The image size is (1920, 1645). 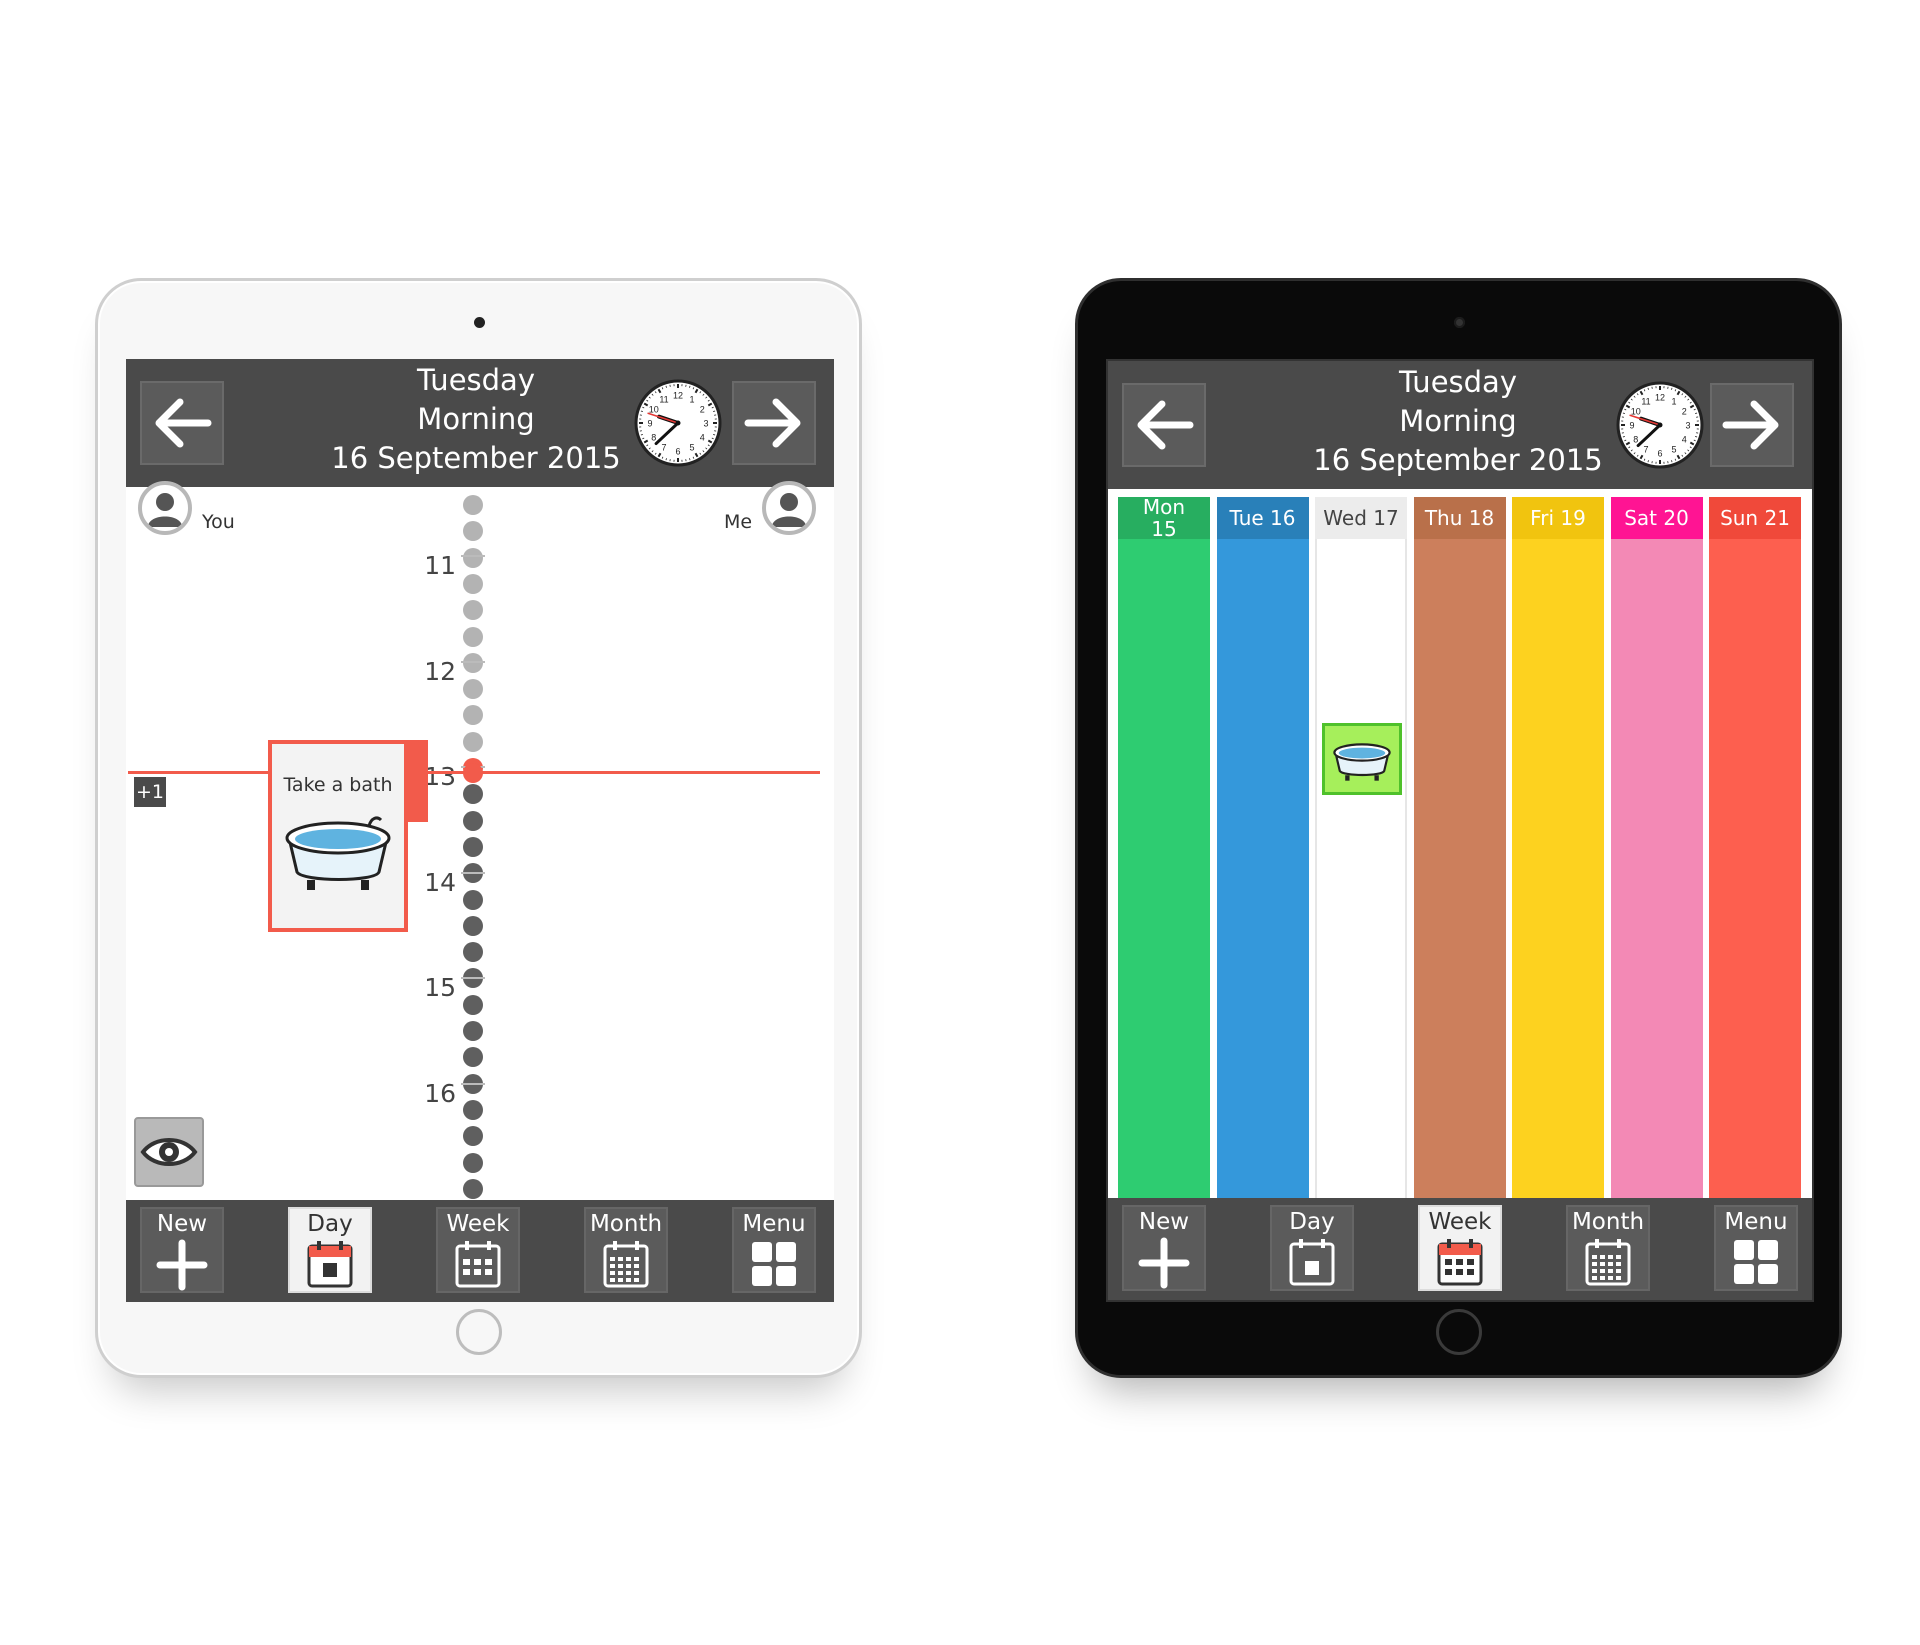 What do you see at coordinates (1459, 518) in the screenshot?
I see `day-column-header: Thu 18` at bounding box center [1459, 518].